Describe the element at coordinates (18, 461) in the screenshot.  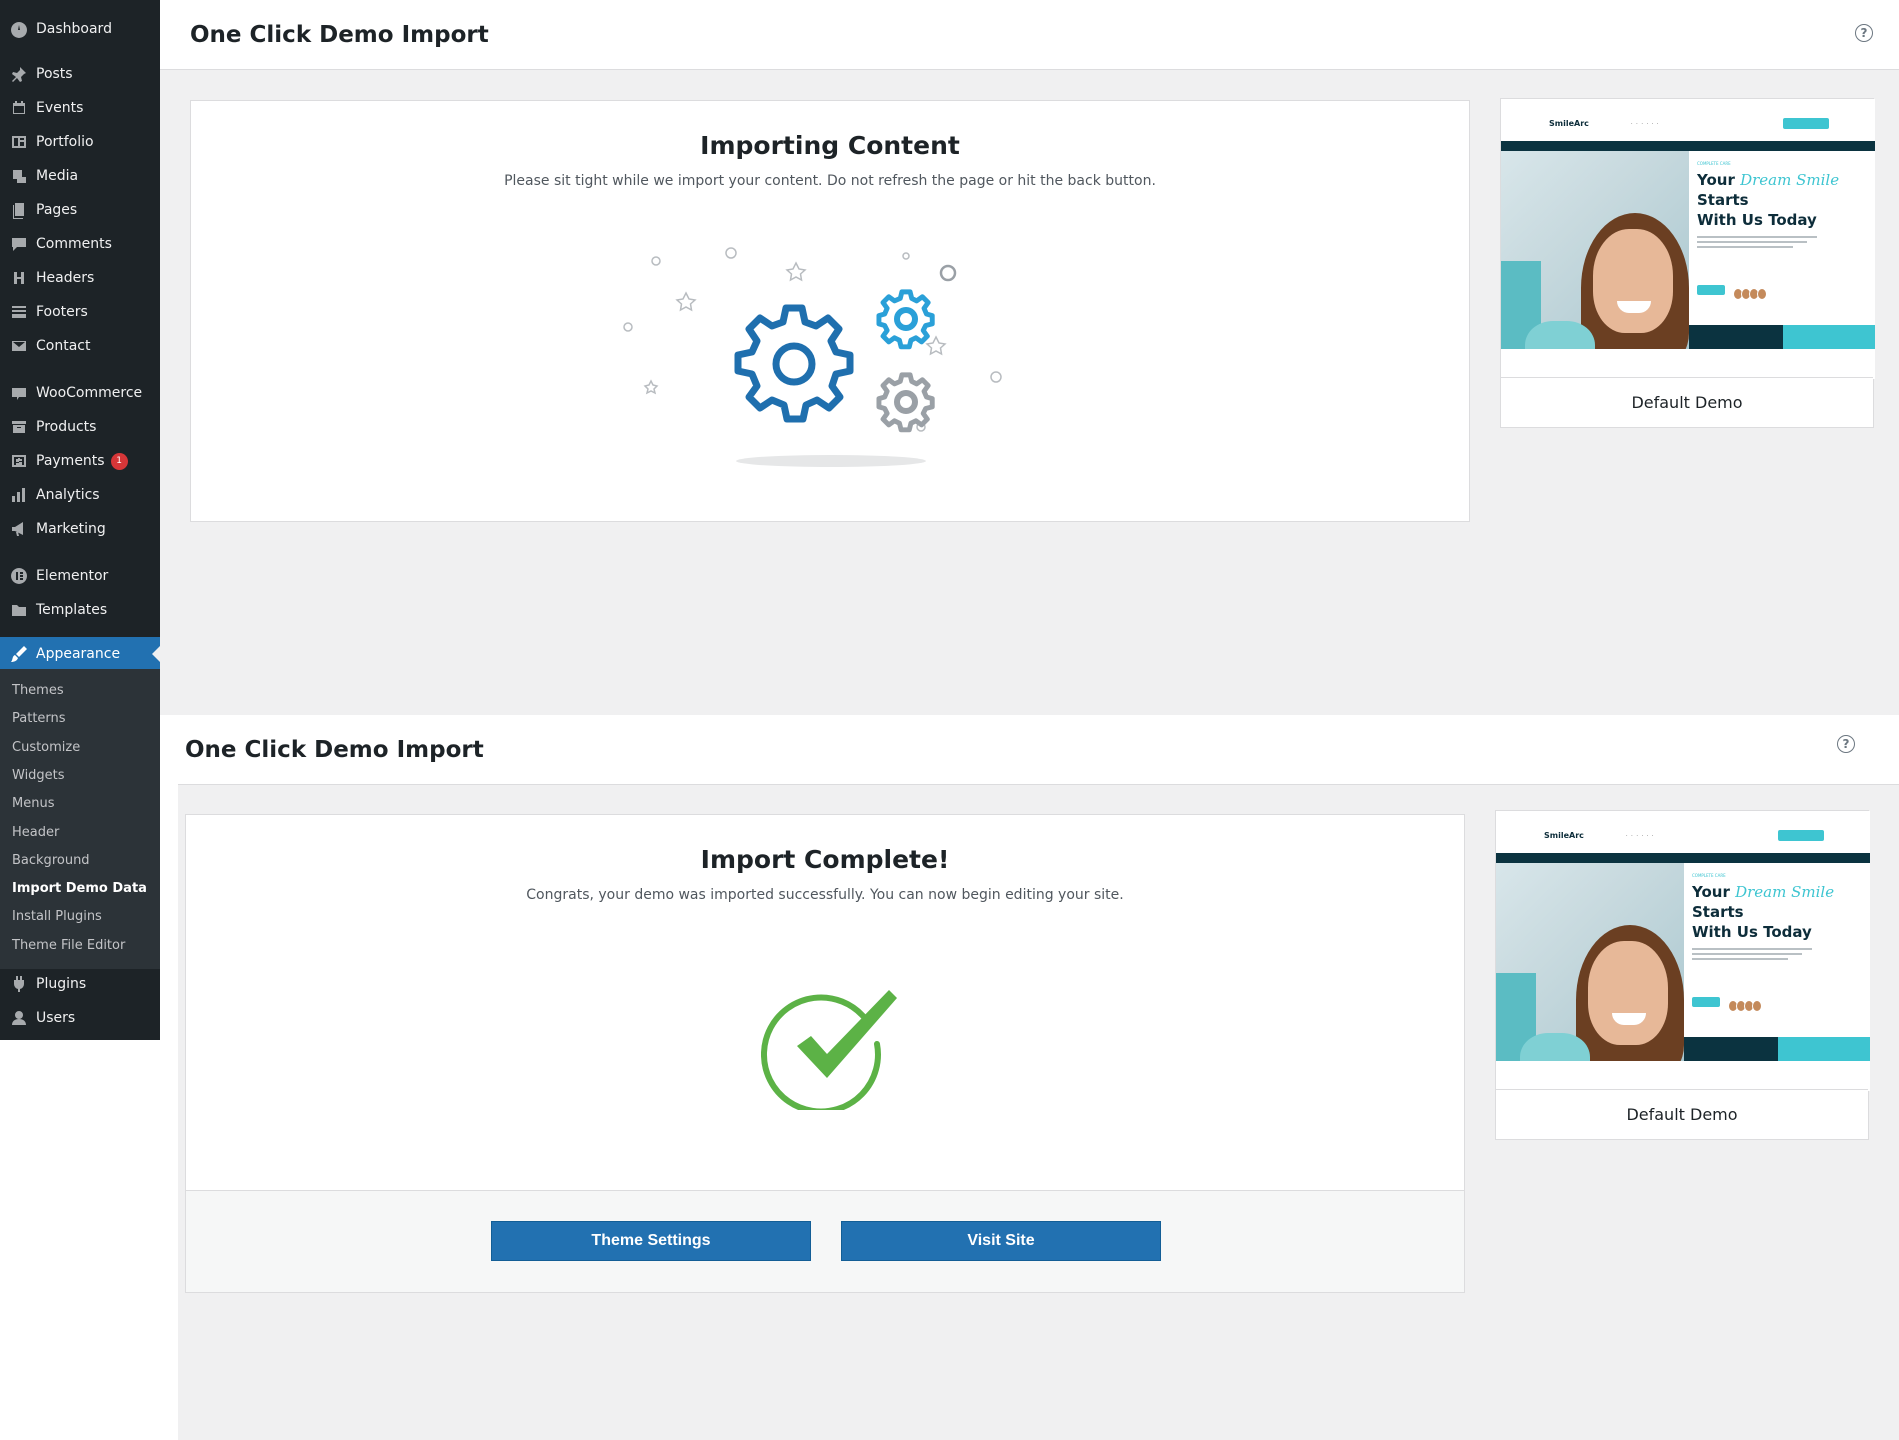
I see `dollar-icon` at that location.